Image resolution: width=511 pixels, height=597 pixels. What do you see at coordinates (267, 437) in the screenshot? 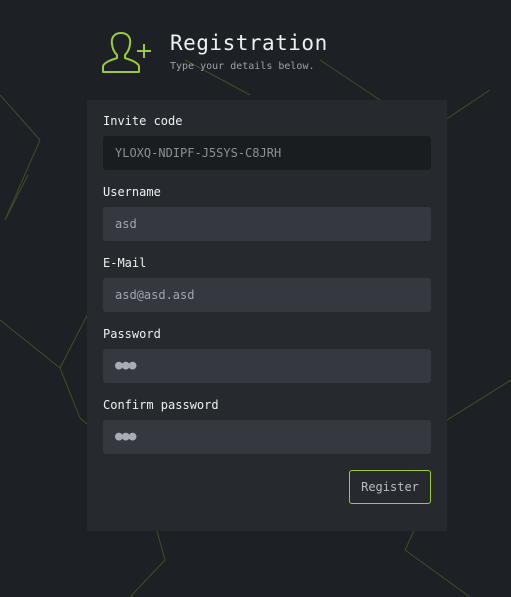
I see `confirm-password-input: ●●●` at bounding box center [267, 437].